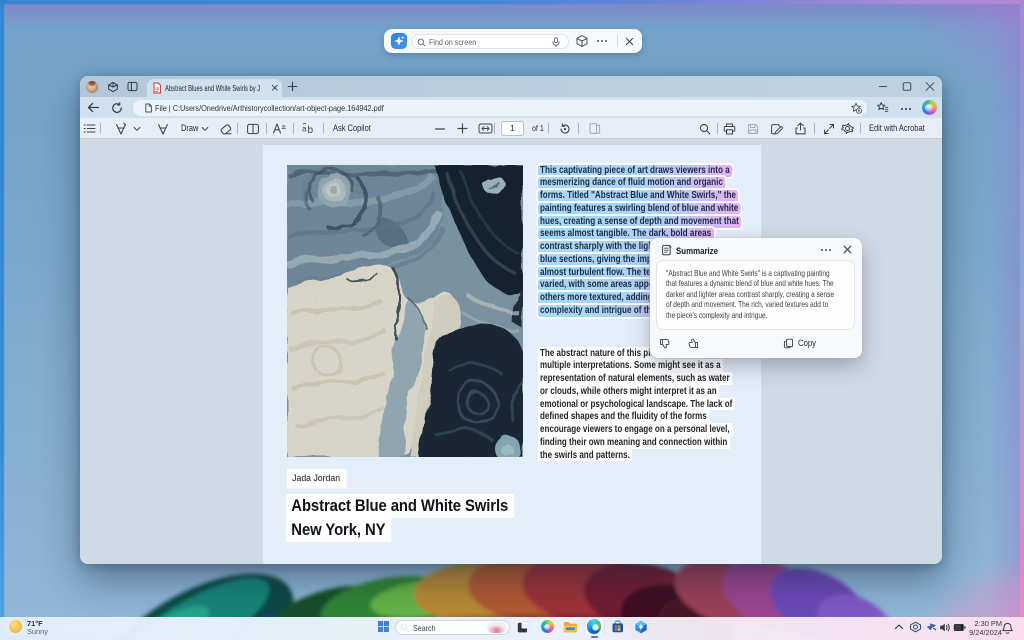  What do you see at coordinates (311, 130) in the screenshot?
I see `svg-text: b` at bounding box center [311, 130].